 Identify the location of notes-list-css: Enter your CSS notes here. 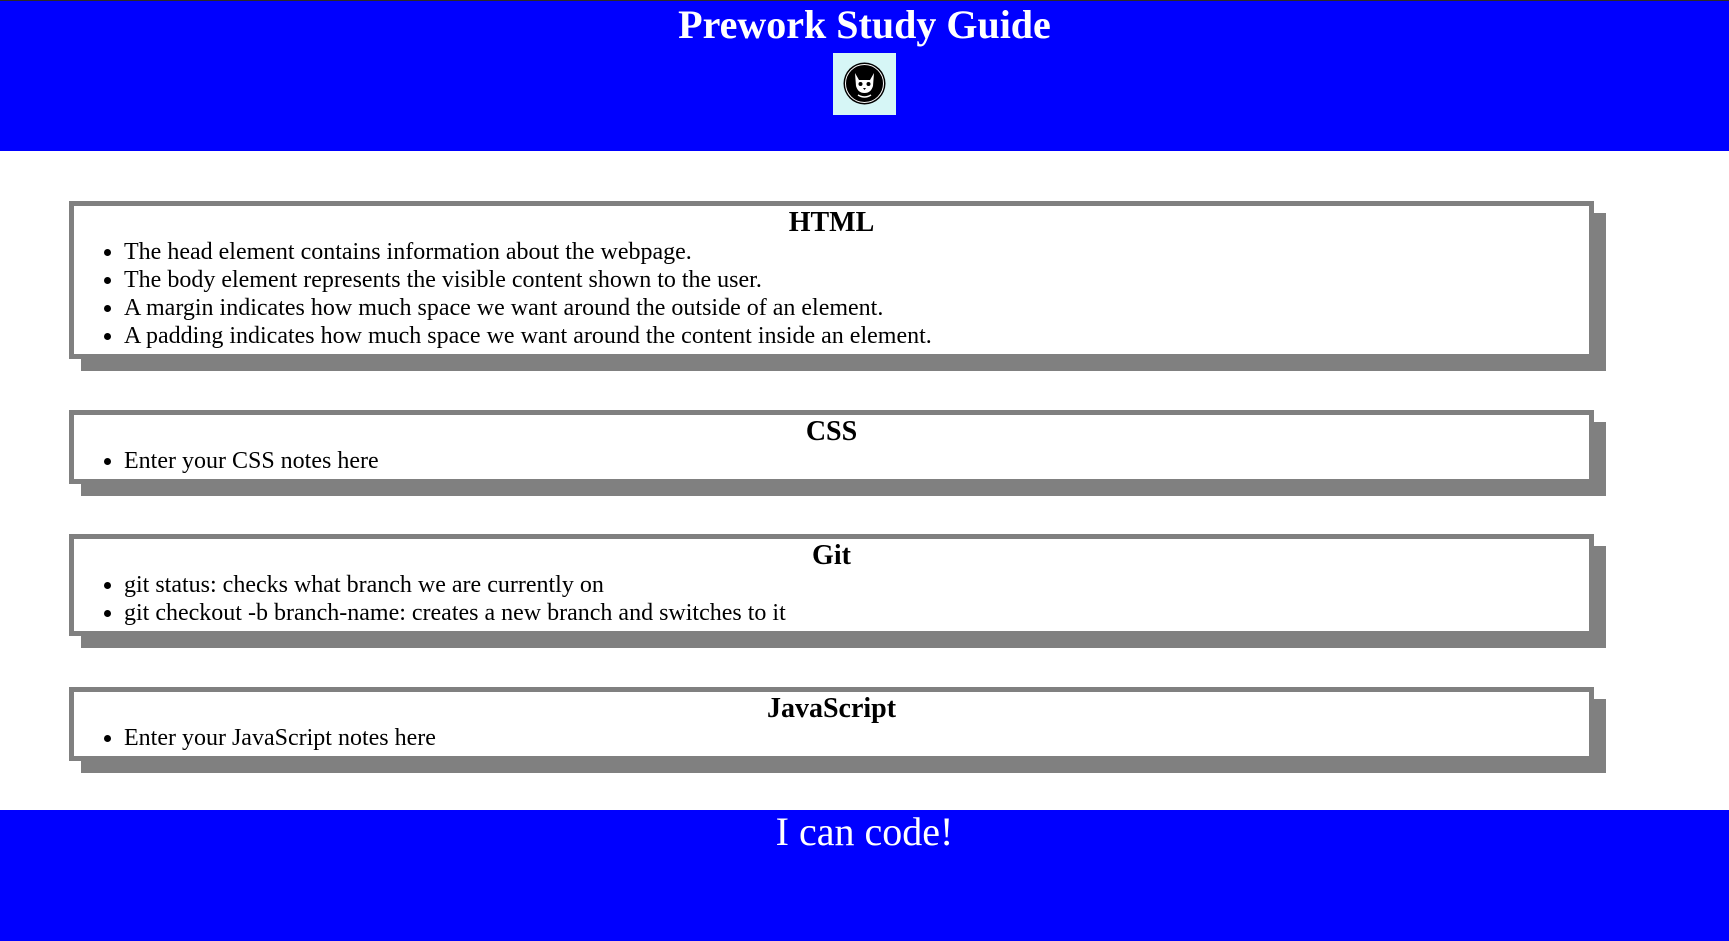
(831, 461).